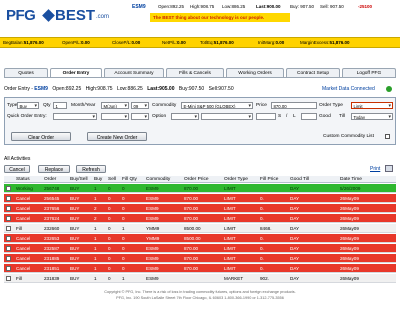 The height and width of the screenshot is (309, 400). Describe the element at coordinates (313, 72) in the screenshot. I see `tab-contract-setup: Contract Setup` at that location.